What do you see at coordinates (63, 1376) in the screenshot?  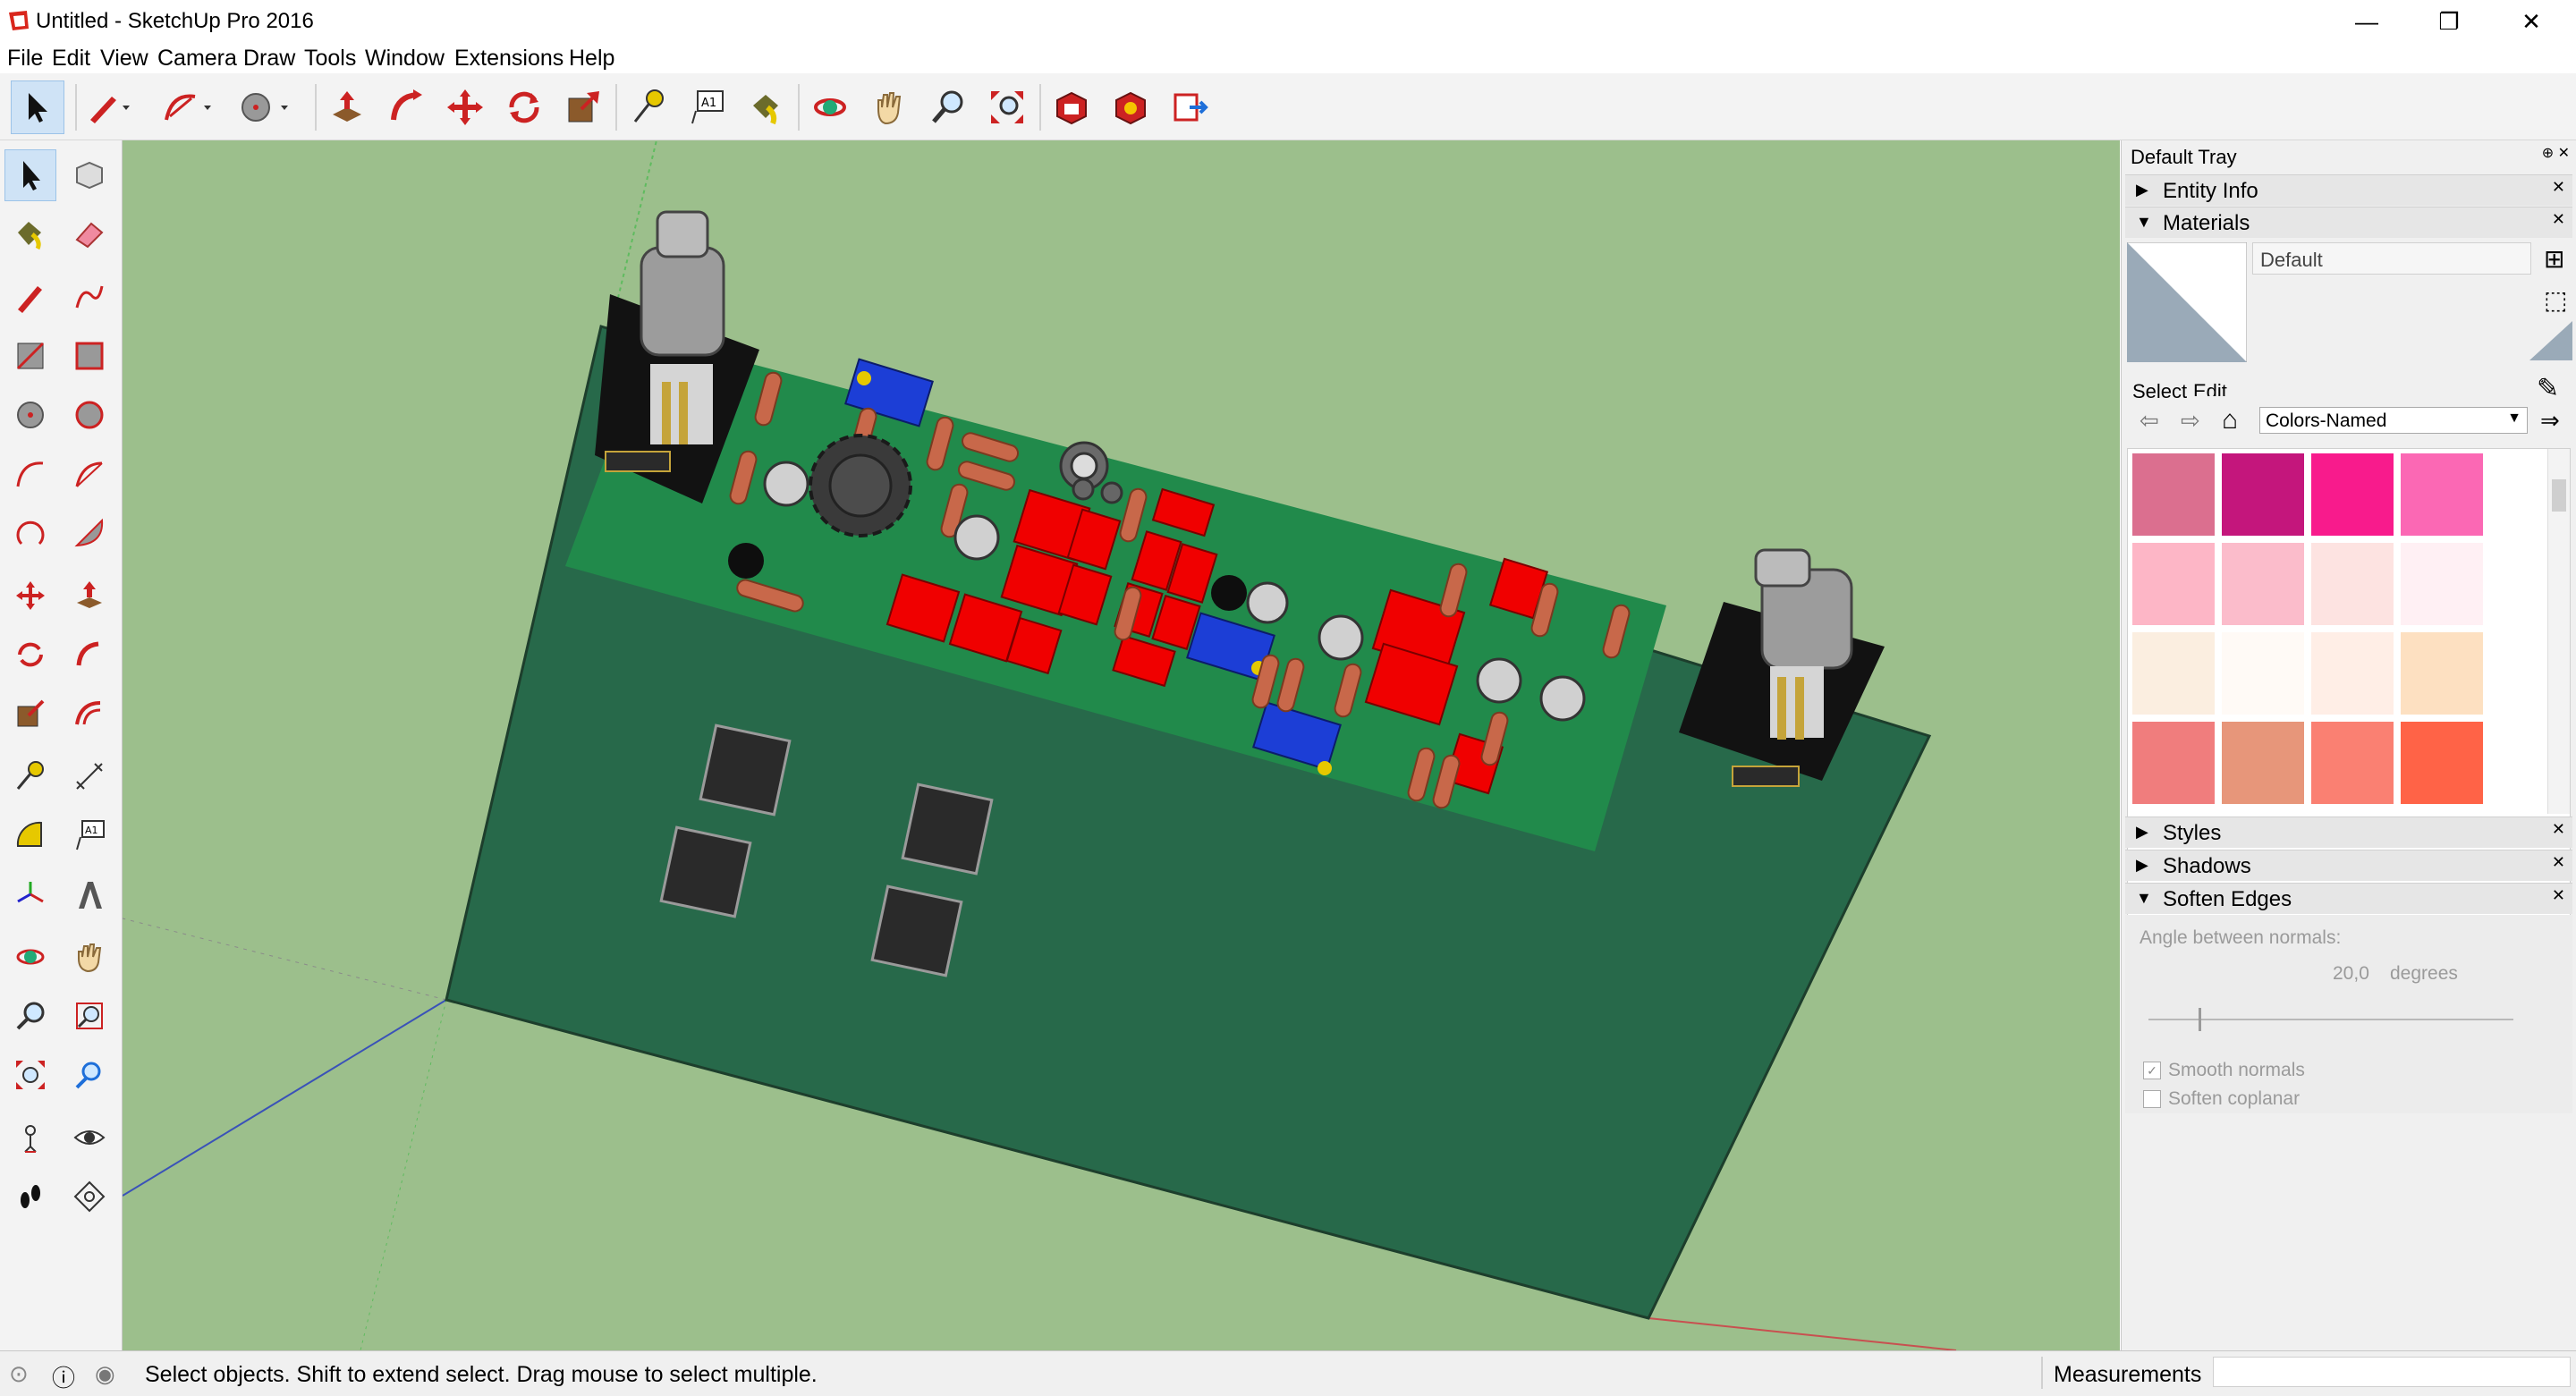 I see `instructor-info-icon: ⓘ` at bounding box center [63, 1376].